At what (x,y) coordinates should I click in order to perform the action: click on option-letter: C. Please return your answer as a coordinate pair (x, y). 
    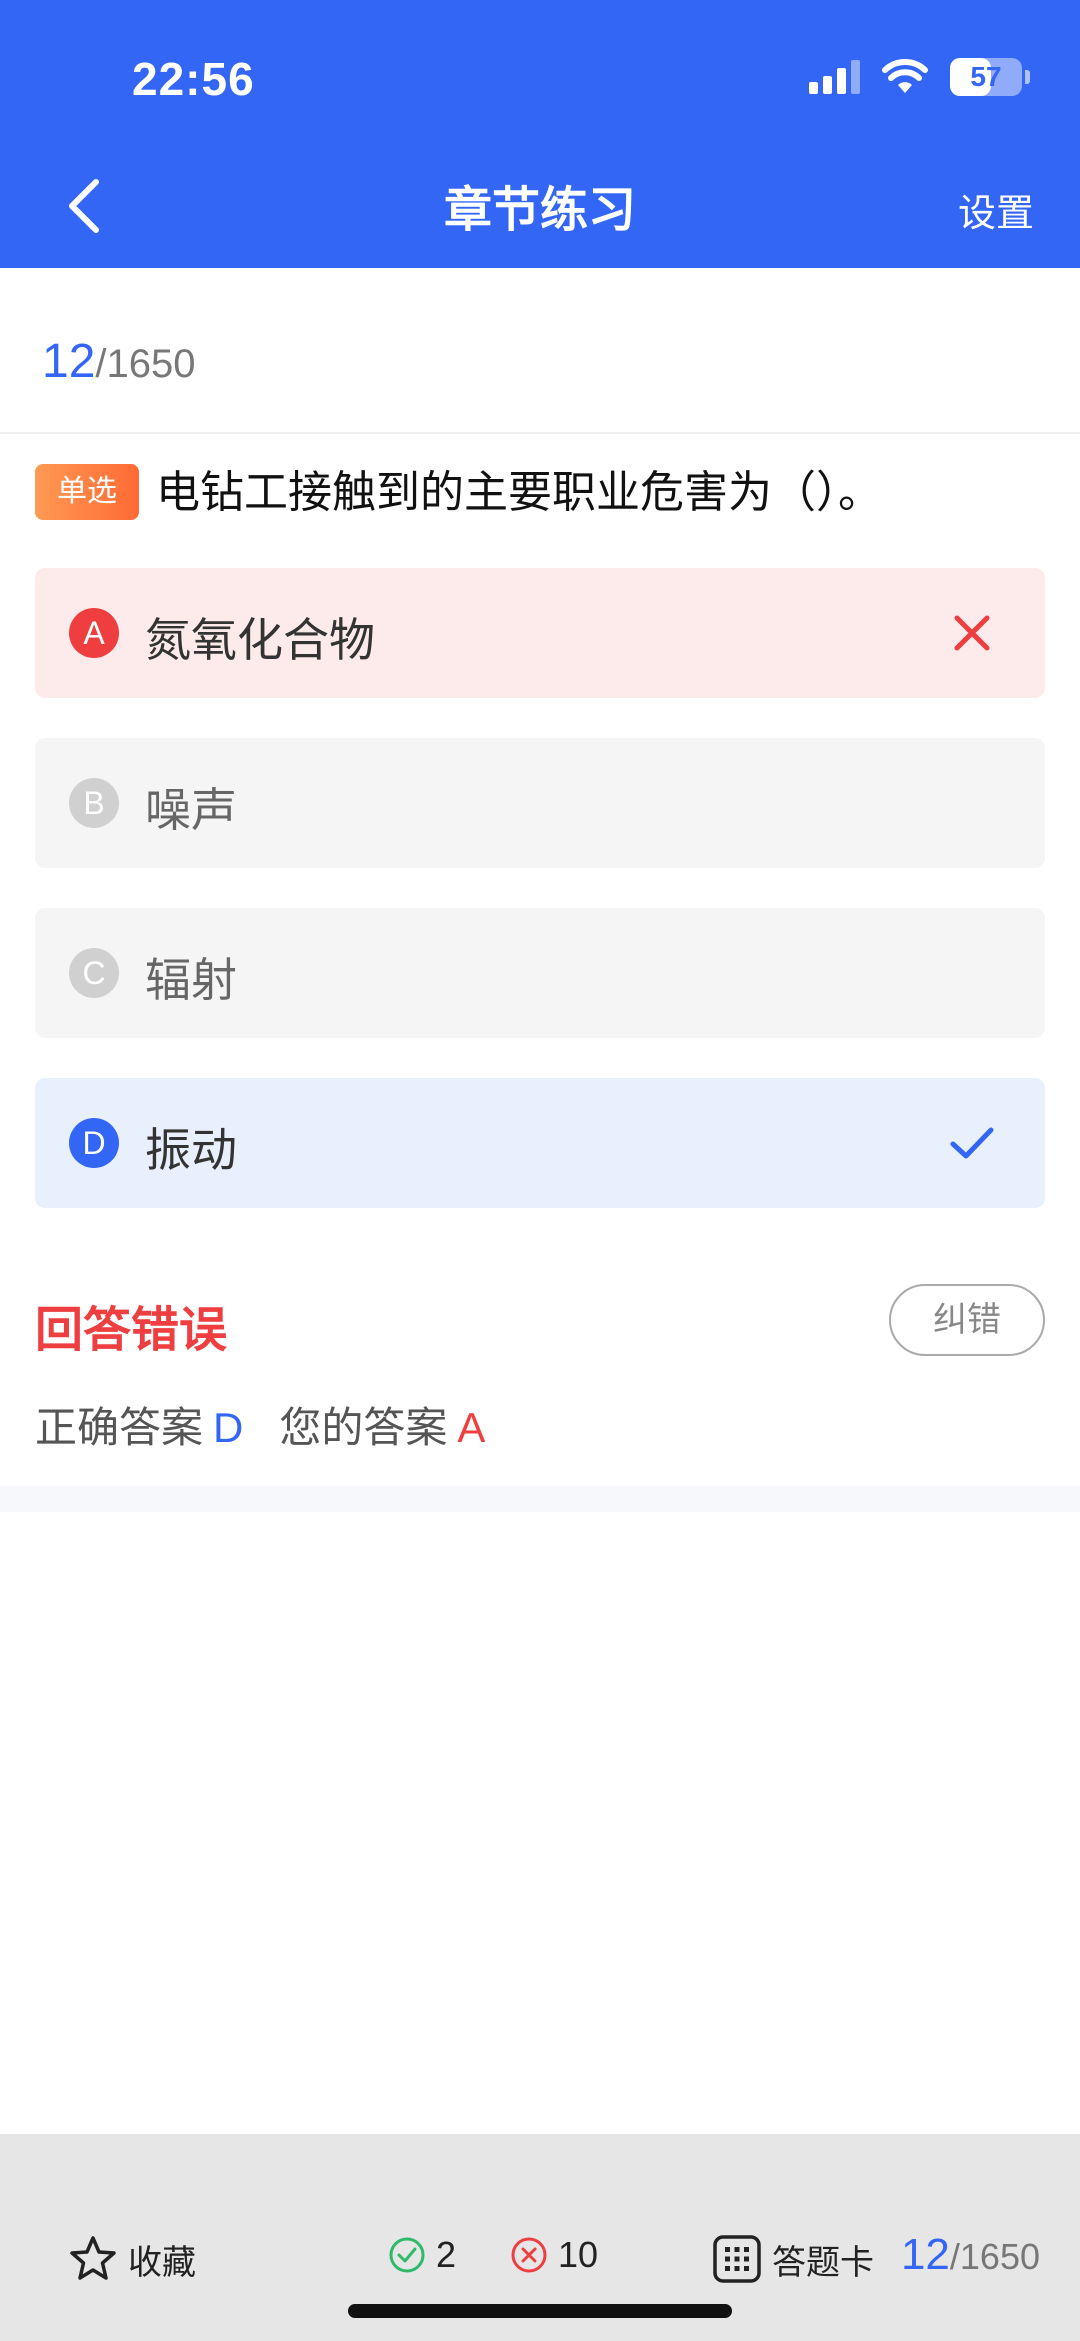
    Looking at the image, I should click on (94, 973).